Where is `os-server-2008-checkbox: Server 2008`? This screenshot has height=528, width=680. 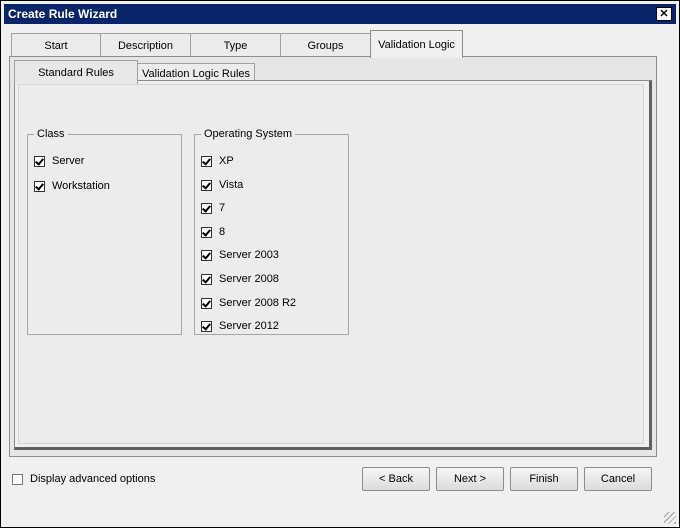 os-server-2008-checkbox: Server 2008 is located at coordinates (240, 279).